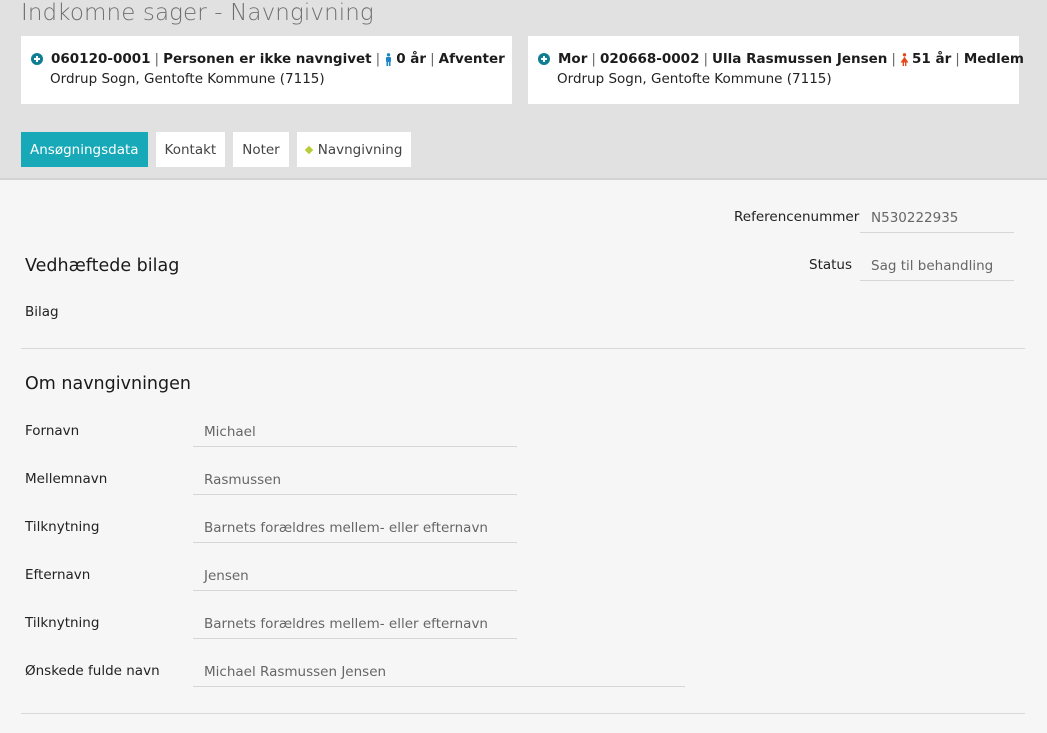 The width and height of the screenshot is (1047, 733). What do you see at coordinates (937, 218) in the screenshot?
I see `reference-value: N530222935` at bounding box center [937, 218].